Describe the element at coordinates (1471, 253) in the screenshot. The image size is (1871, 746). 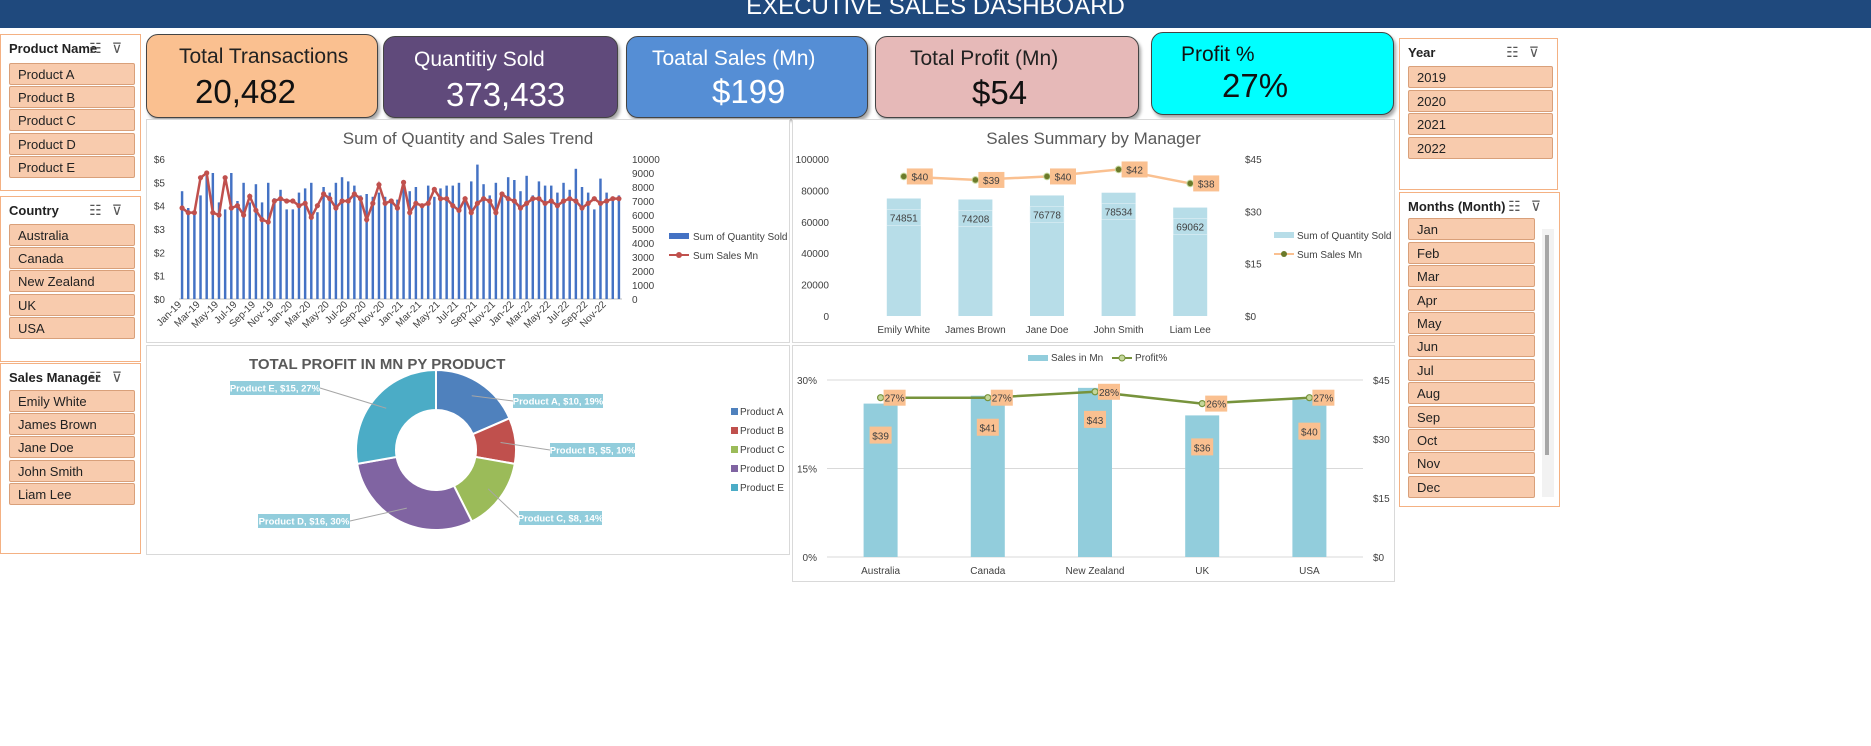
I see `slicer-item-feb: Feb` at that location.